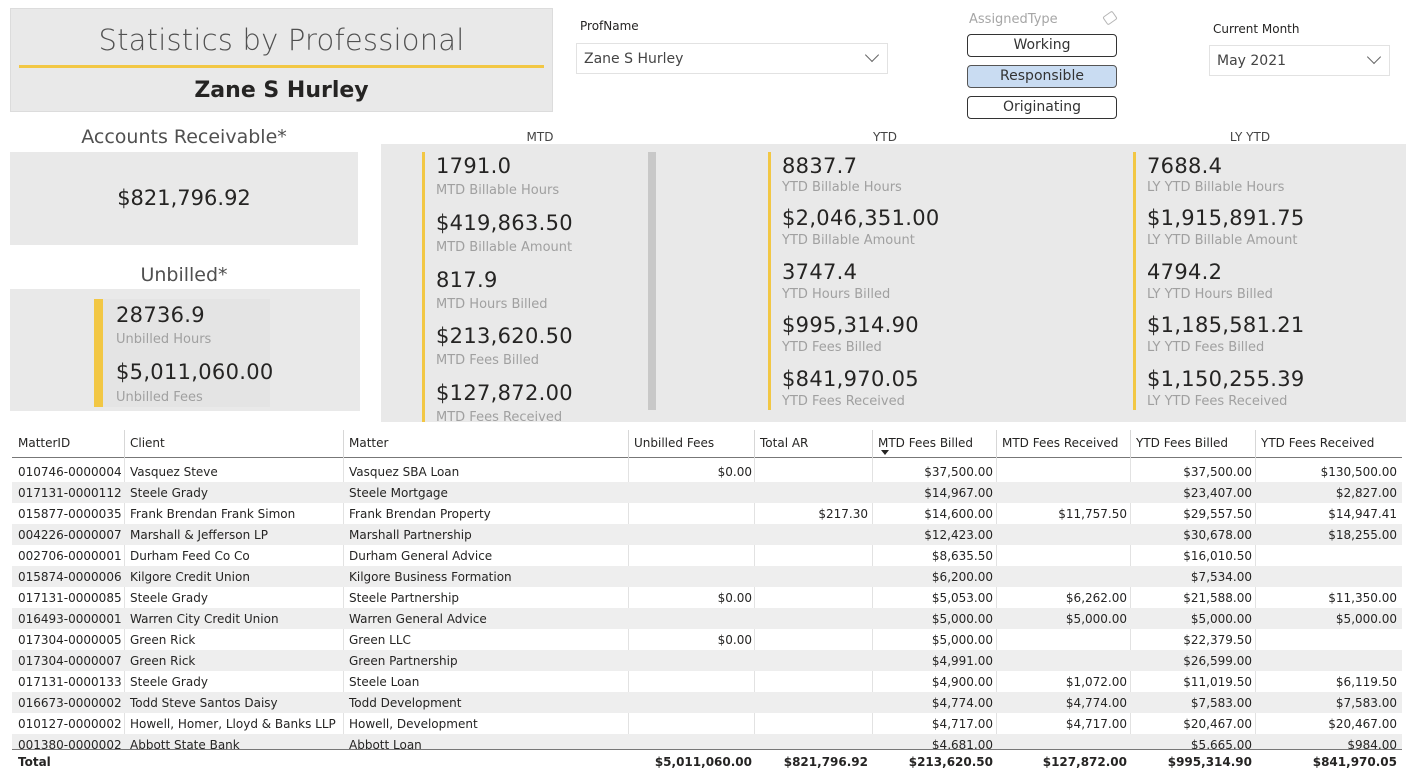 The width and height of the screenshot is (1406, 770). What do you see at coordinates (423, 287) in the screenshot?
I see `mtd-accent-bar` at bounding box center [423, 287].